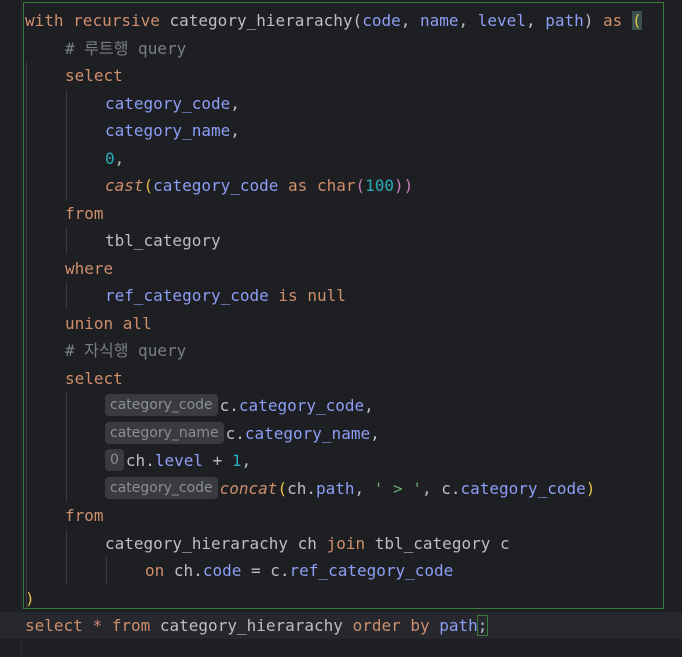 This screenshot has width=682, height=657. I want to click on comment: # 루트행 query, so click(126, 48).